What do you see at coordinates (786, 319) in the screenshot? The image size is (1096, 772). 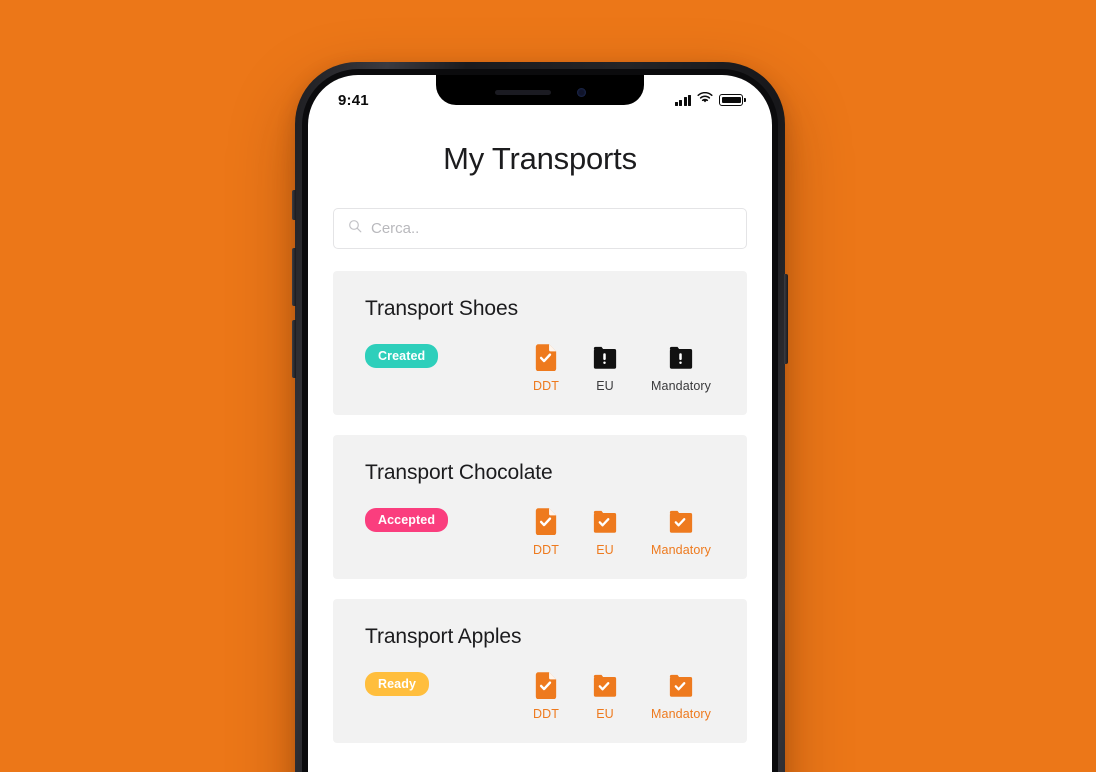 I see `power-button` at bounding box center [786, 319].